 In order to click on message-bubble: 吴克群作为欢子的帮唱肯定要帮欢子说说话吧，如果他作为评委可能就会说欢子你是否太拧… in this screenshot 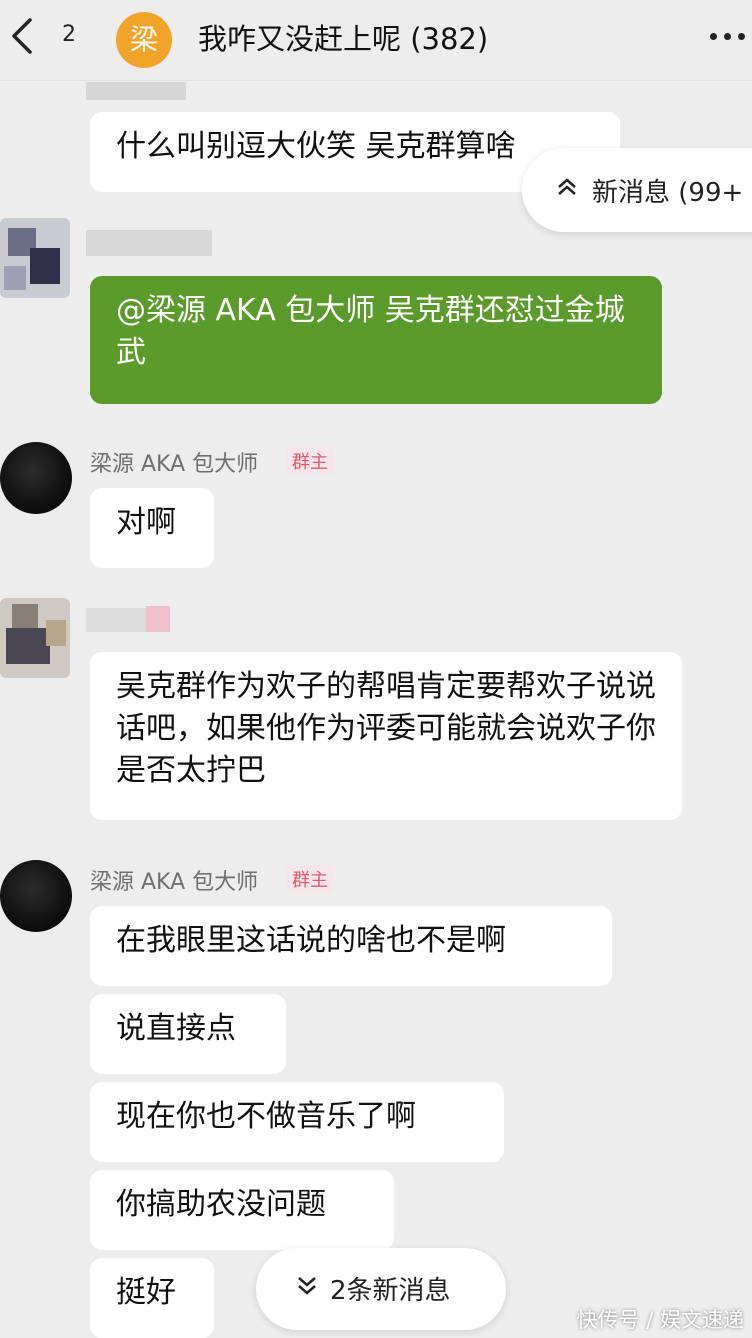, I will do `click(386, 736)`.